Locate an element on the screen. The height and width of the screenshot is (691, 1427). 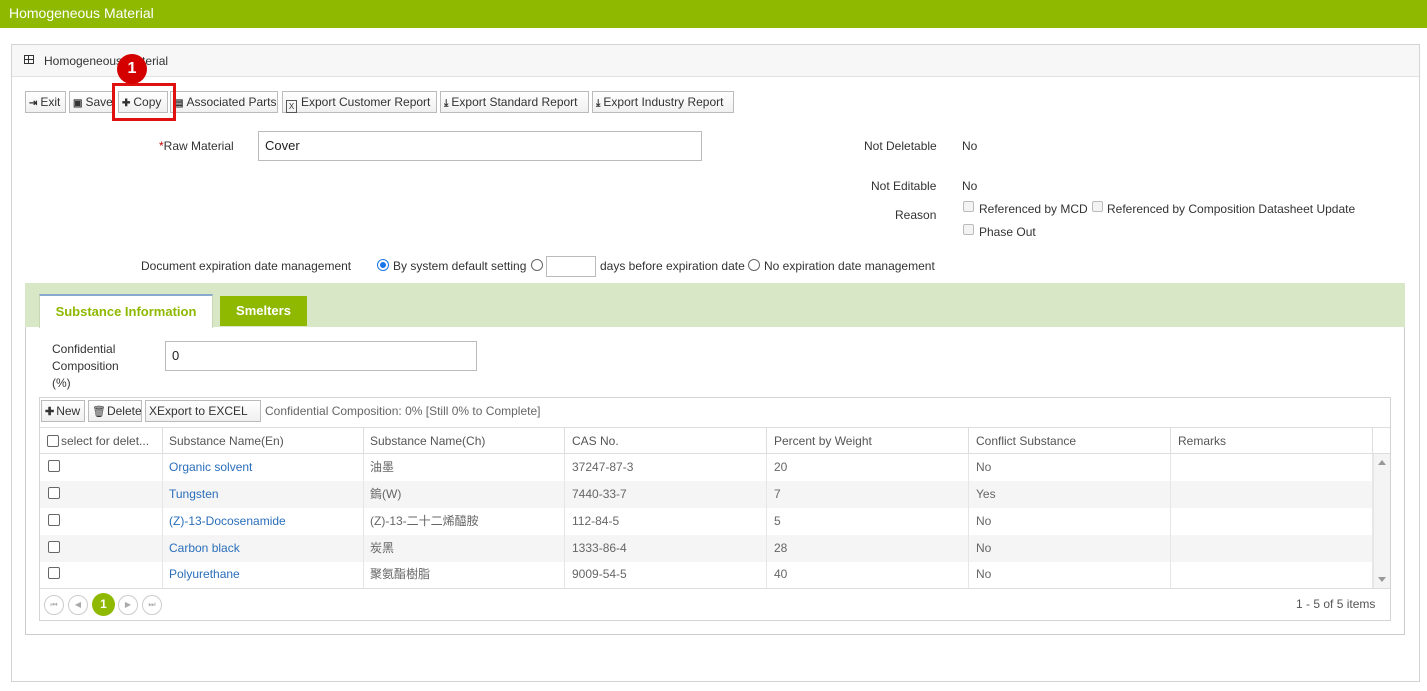
percent-by-weight: 40 is located at coordinates (868, 574).